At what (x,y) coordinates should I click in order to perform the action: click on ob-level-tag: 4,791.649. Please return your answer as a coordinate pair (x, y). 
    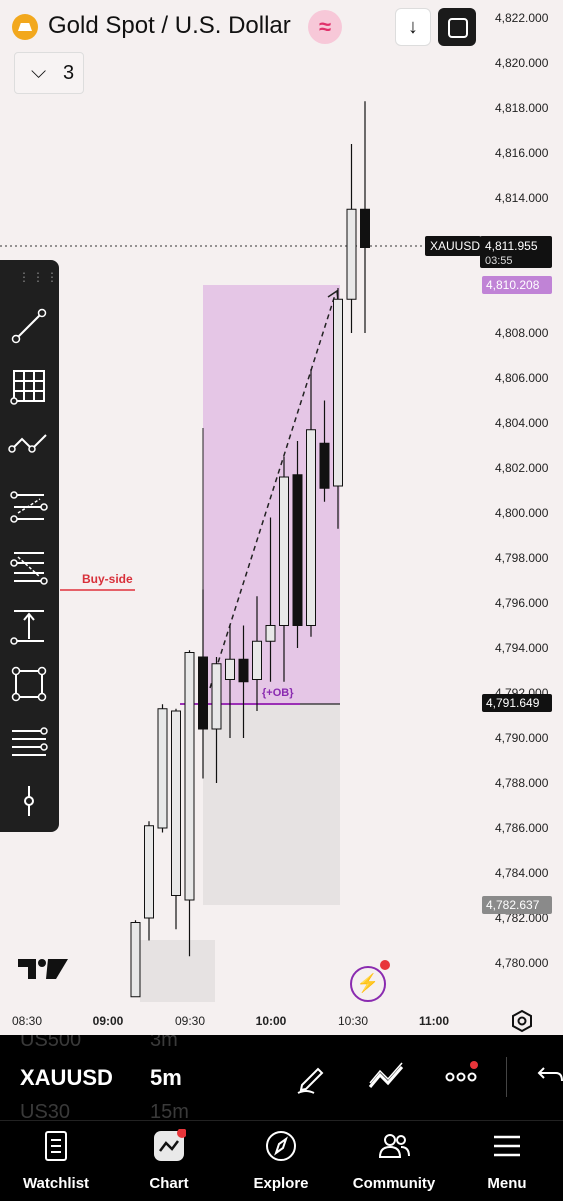
    Looking at the image, I should click on (517, 703).